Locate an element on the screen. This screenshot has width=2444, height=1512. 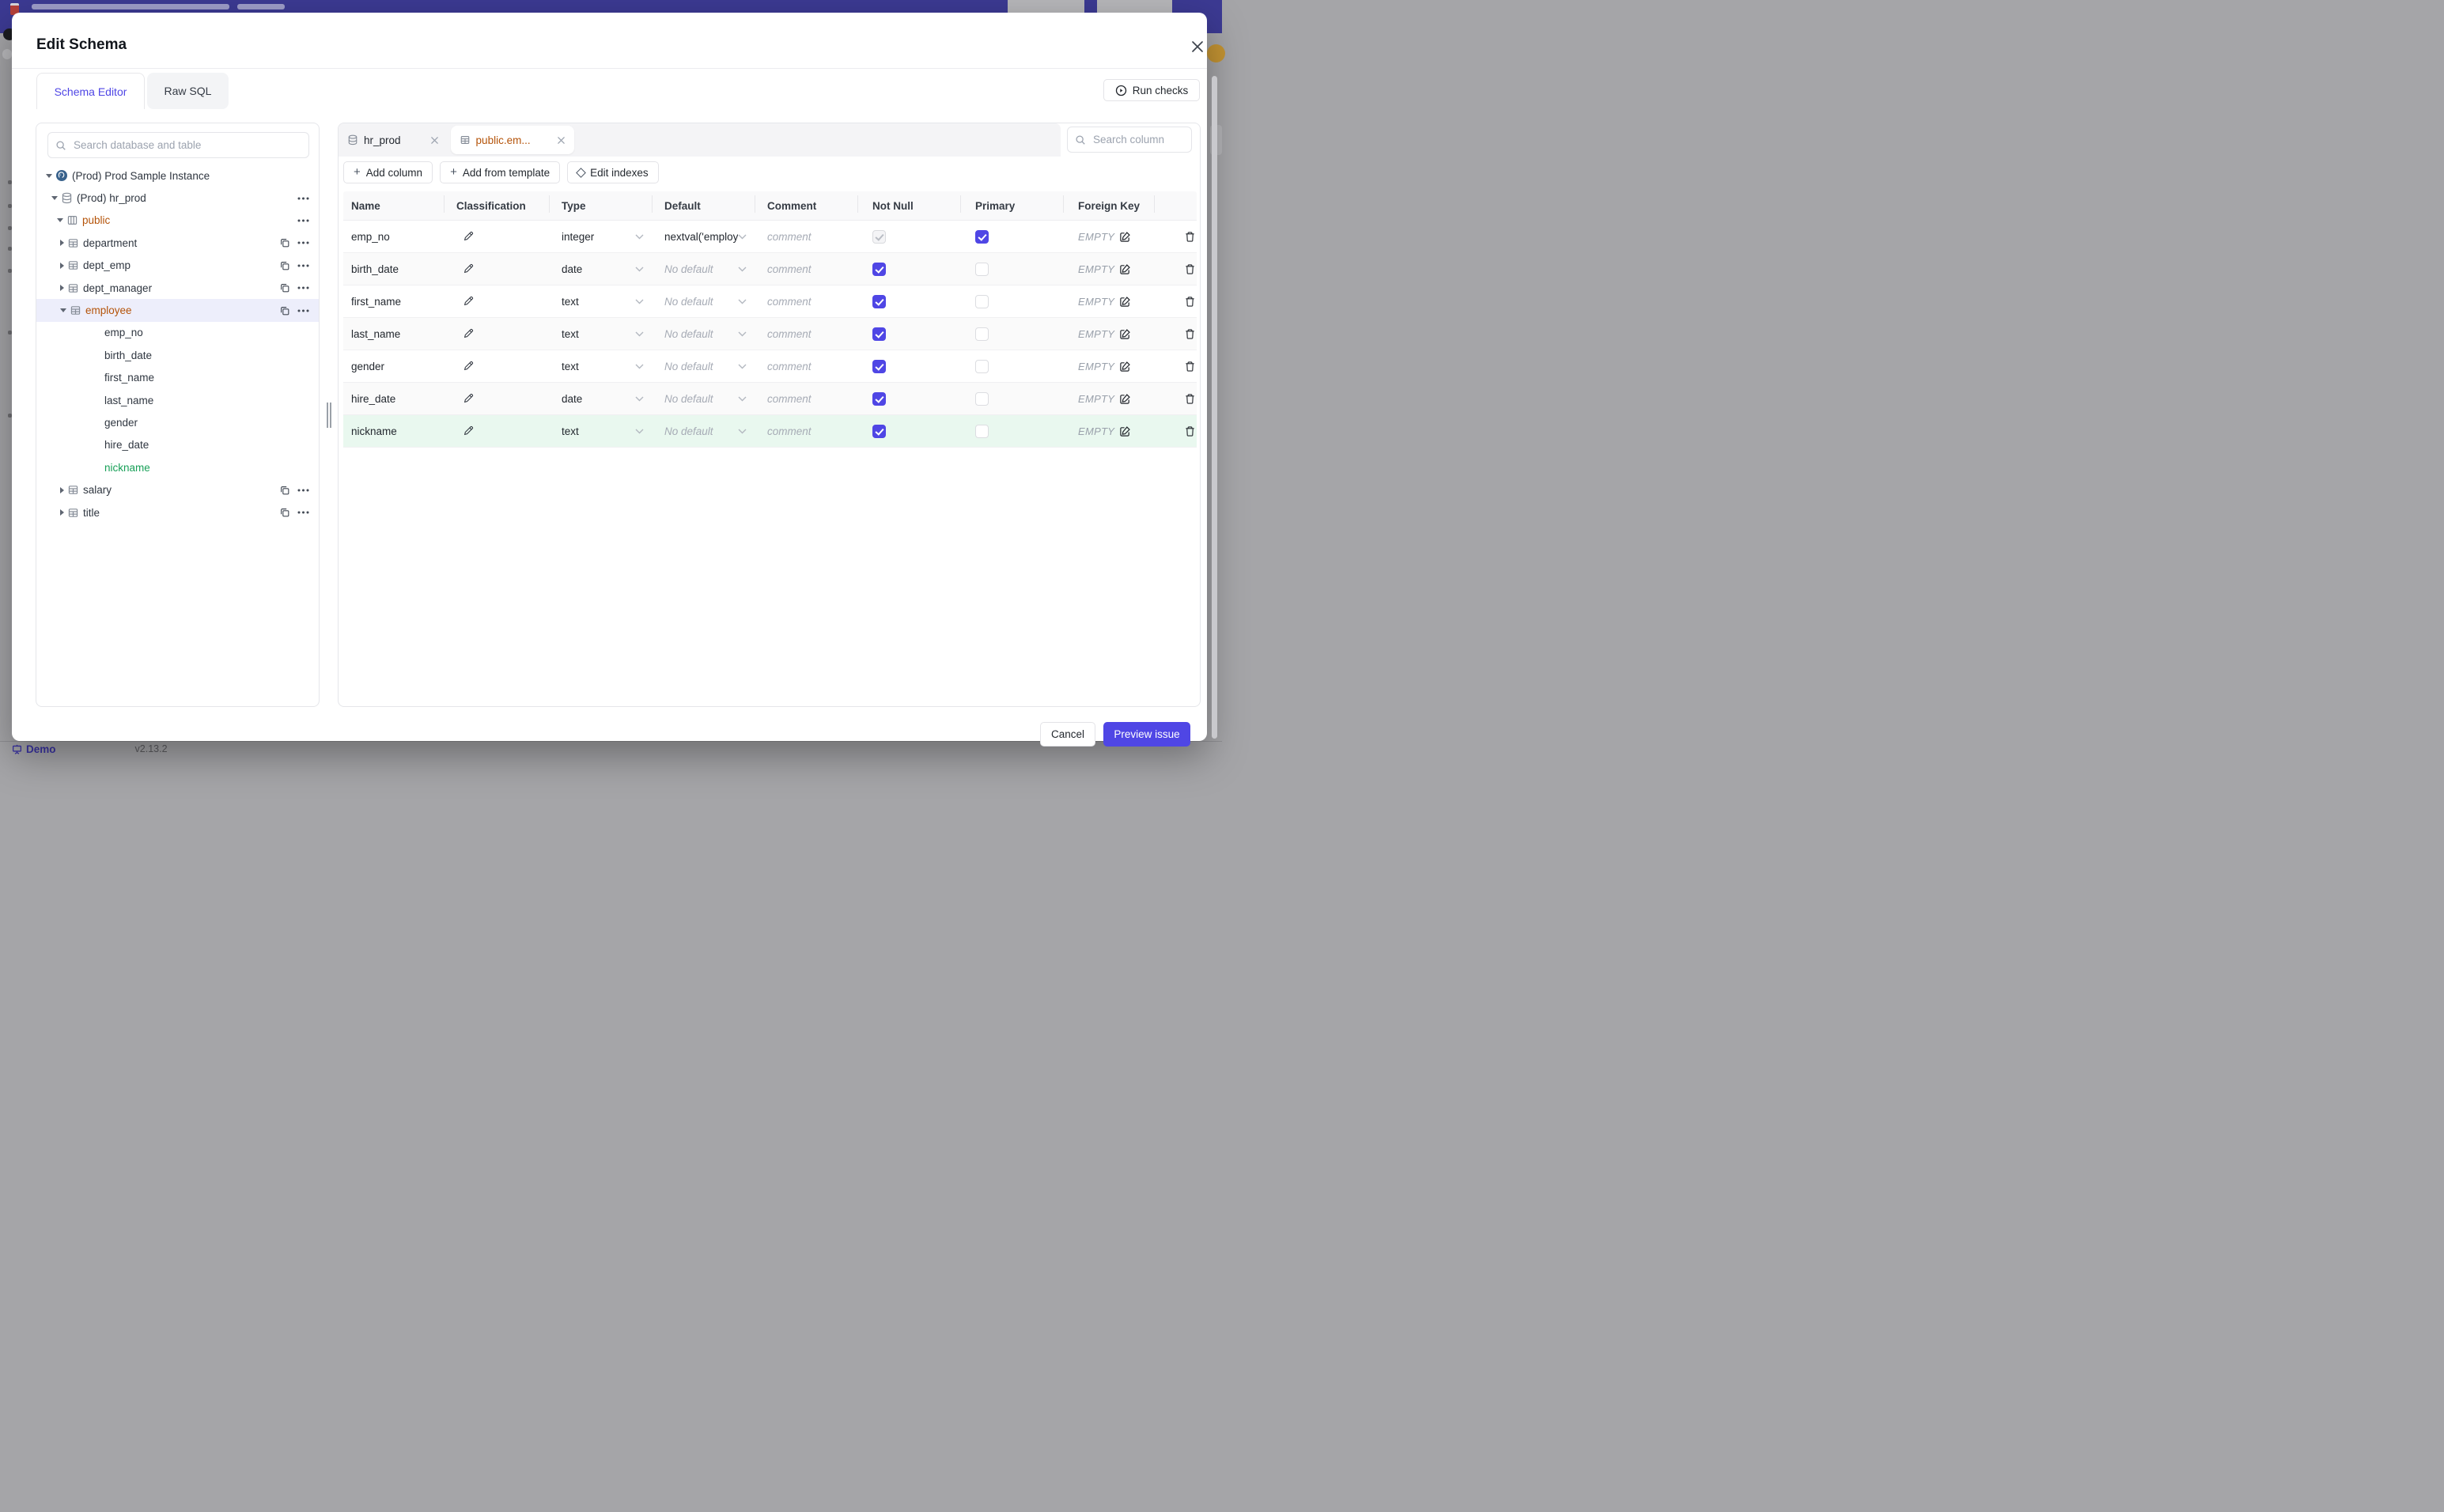
tree-item-column-hire-date: hire_date is located at coordinates (177, 445).